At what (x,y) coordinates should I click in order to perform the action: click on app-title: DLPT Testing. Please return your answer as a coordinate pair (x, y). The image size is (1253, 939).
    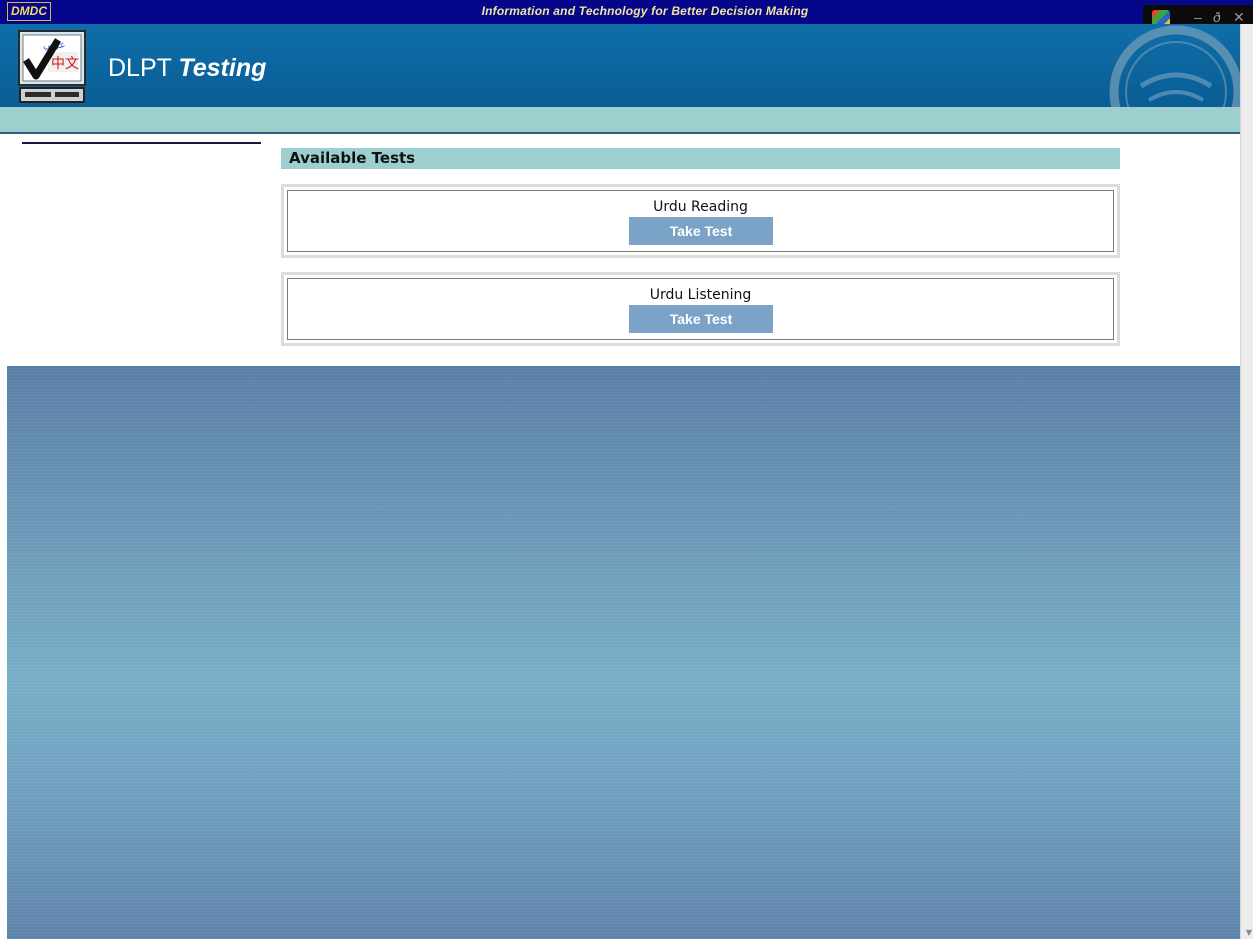
    Looking at the image, I should click on (187, 68).